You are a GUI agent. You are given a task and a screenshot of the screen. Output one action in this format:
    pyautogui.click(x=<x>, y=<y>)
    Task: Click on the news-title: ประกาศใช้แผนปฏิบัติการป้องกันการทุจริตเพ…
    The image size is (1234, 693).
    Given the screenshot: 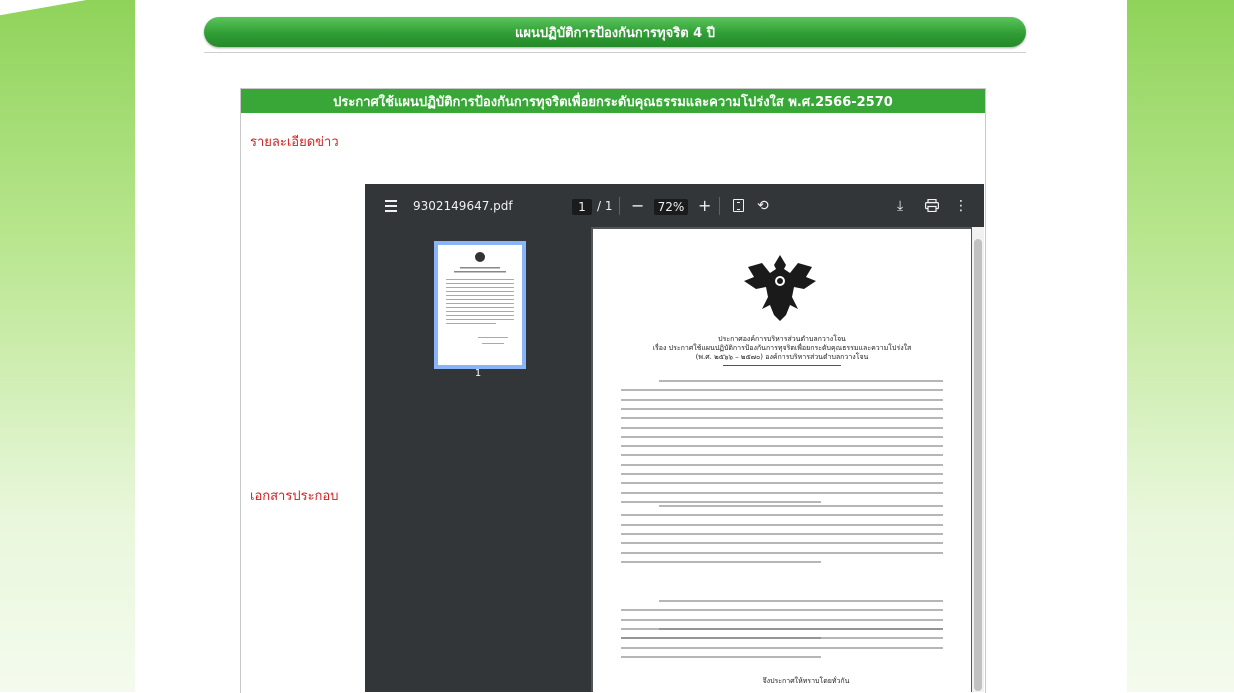 What is the action you would take?
    pyautogui.click(x=613, y=102)
    